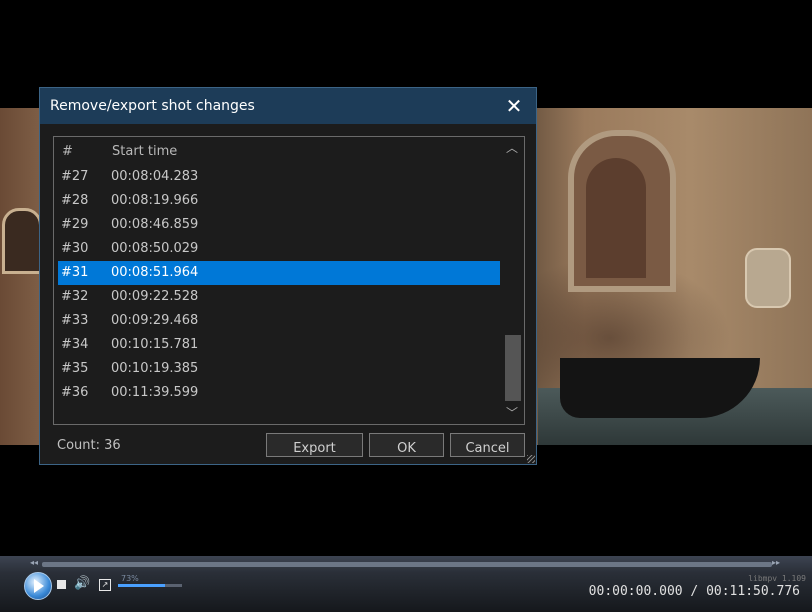 This screenshot has width=812, height=612. Describe the element at coordinates (155, 176) in the screenshot. I see `shot-start-time: 00:08:04.283` at that location.